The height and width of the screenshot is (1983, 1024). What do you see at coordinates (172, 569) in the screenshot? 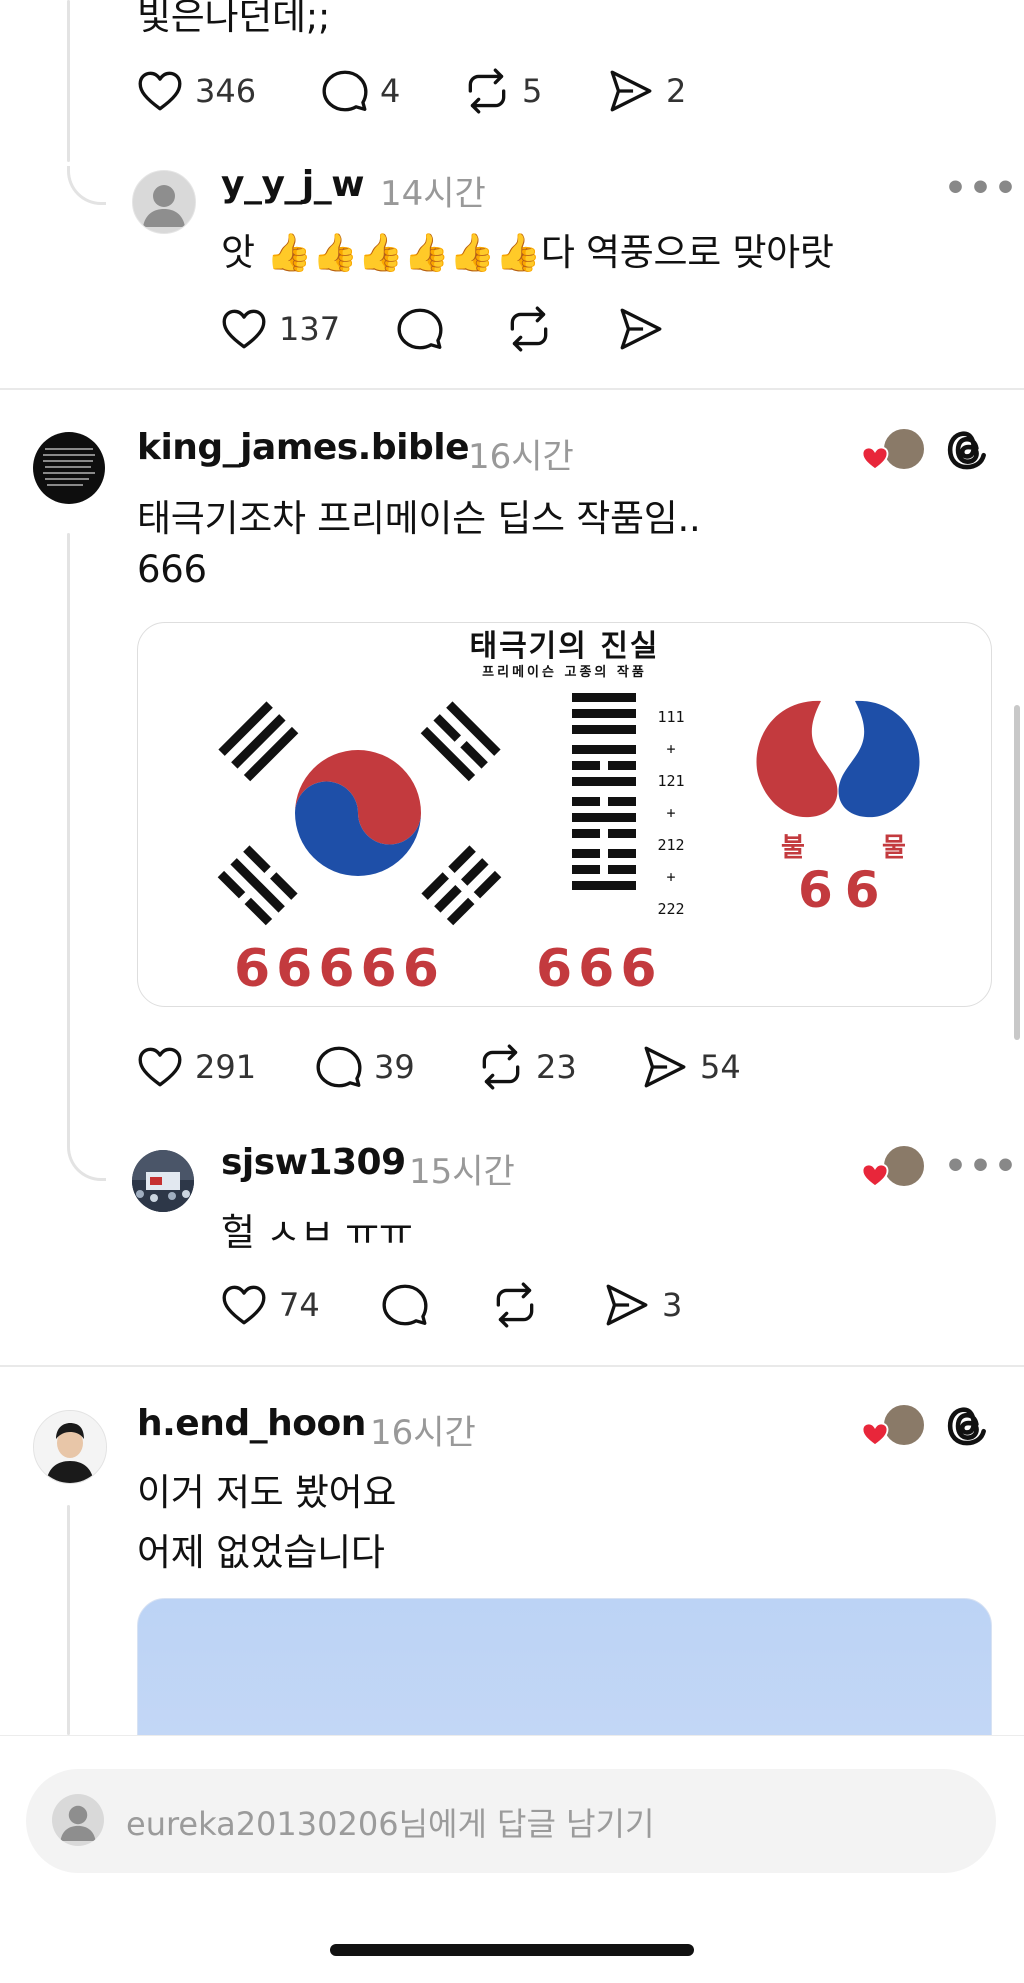
I see `post-text-line2: 666` at bounding box center [172, 569].